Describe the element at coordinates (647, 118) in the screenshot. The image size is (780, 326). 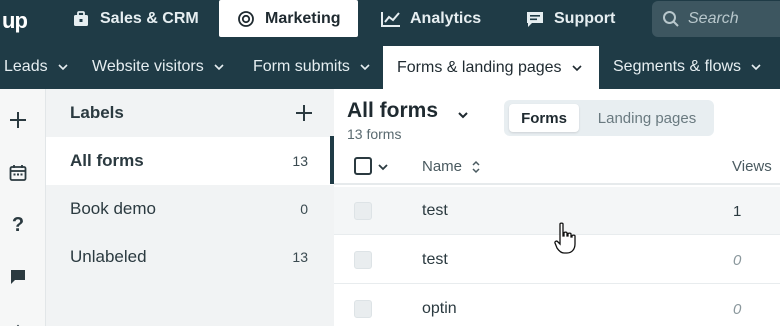
I see `toggle-landing-pages: Landing pages` at that location.